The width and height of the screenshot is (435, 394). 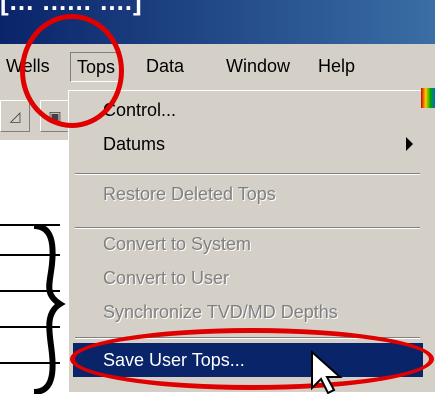 What do you see at coordinates (55, 116) in the screenshot?
I see `toolbar-button-icon: ▣` at bounding box center [55, 116].